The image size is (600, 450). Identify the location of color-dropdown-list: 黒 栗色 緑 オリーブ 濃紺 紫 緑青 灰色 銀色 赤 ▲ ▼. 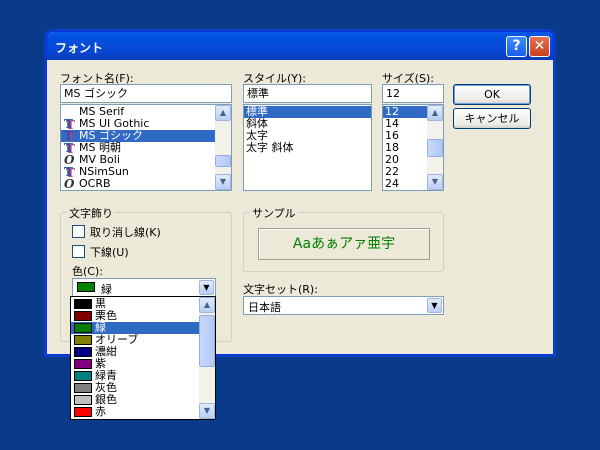
(143, 358).